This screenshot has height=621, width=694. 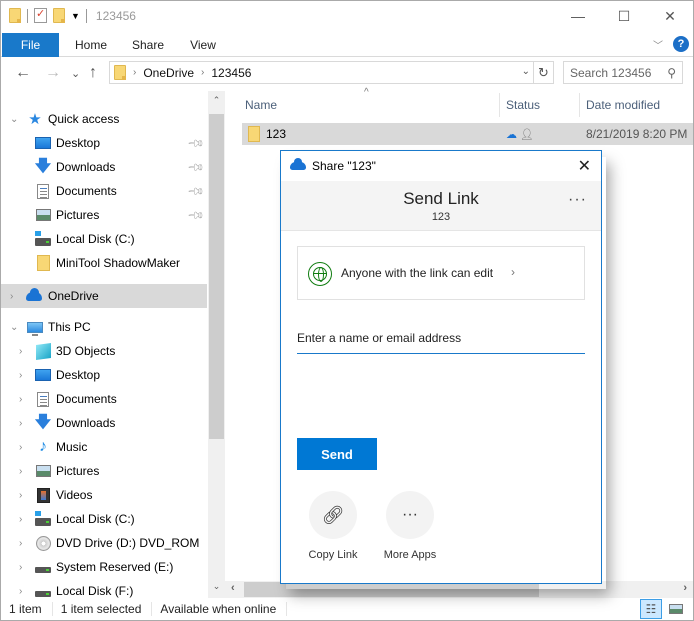 I want to click on back-button: ←, so click(x=23, y=73).